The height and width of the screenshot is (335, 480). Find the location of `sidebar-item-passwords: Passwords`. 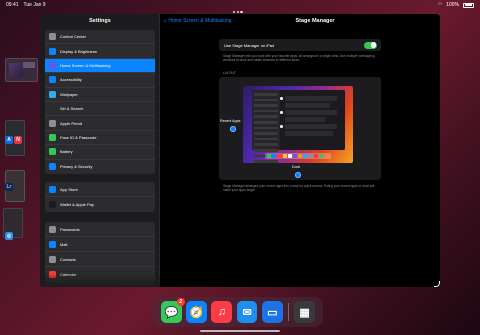

sidebar-item-passwords: Passwords is located at coordinates (100, 229).